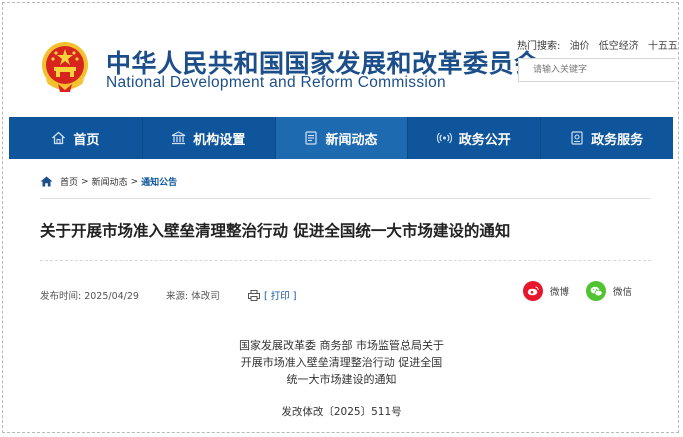 This screenshot has height=437, width=683. What do you see at coordinates (280, 296) in the screenshot?
I see `print-label: [ 打印 ]` at bounding box center [280, 296].